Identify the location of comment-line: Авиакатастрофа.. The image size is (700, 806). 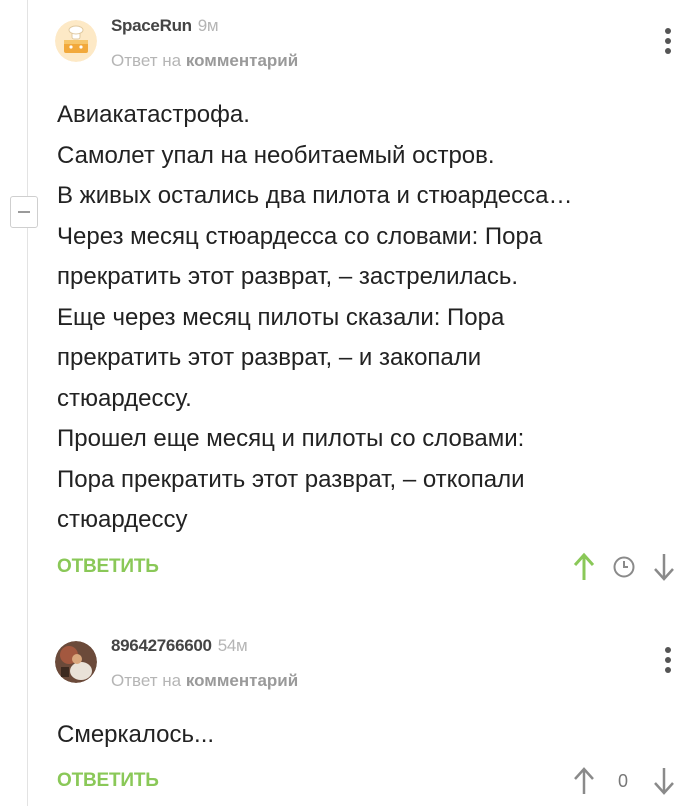
(153, 114).